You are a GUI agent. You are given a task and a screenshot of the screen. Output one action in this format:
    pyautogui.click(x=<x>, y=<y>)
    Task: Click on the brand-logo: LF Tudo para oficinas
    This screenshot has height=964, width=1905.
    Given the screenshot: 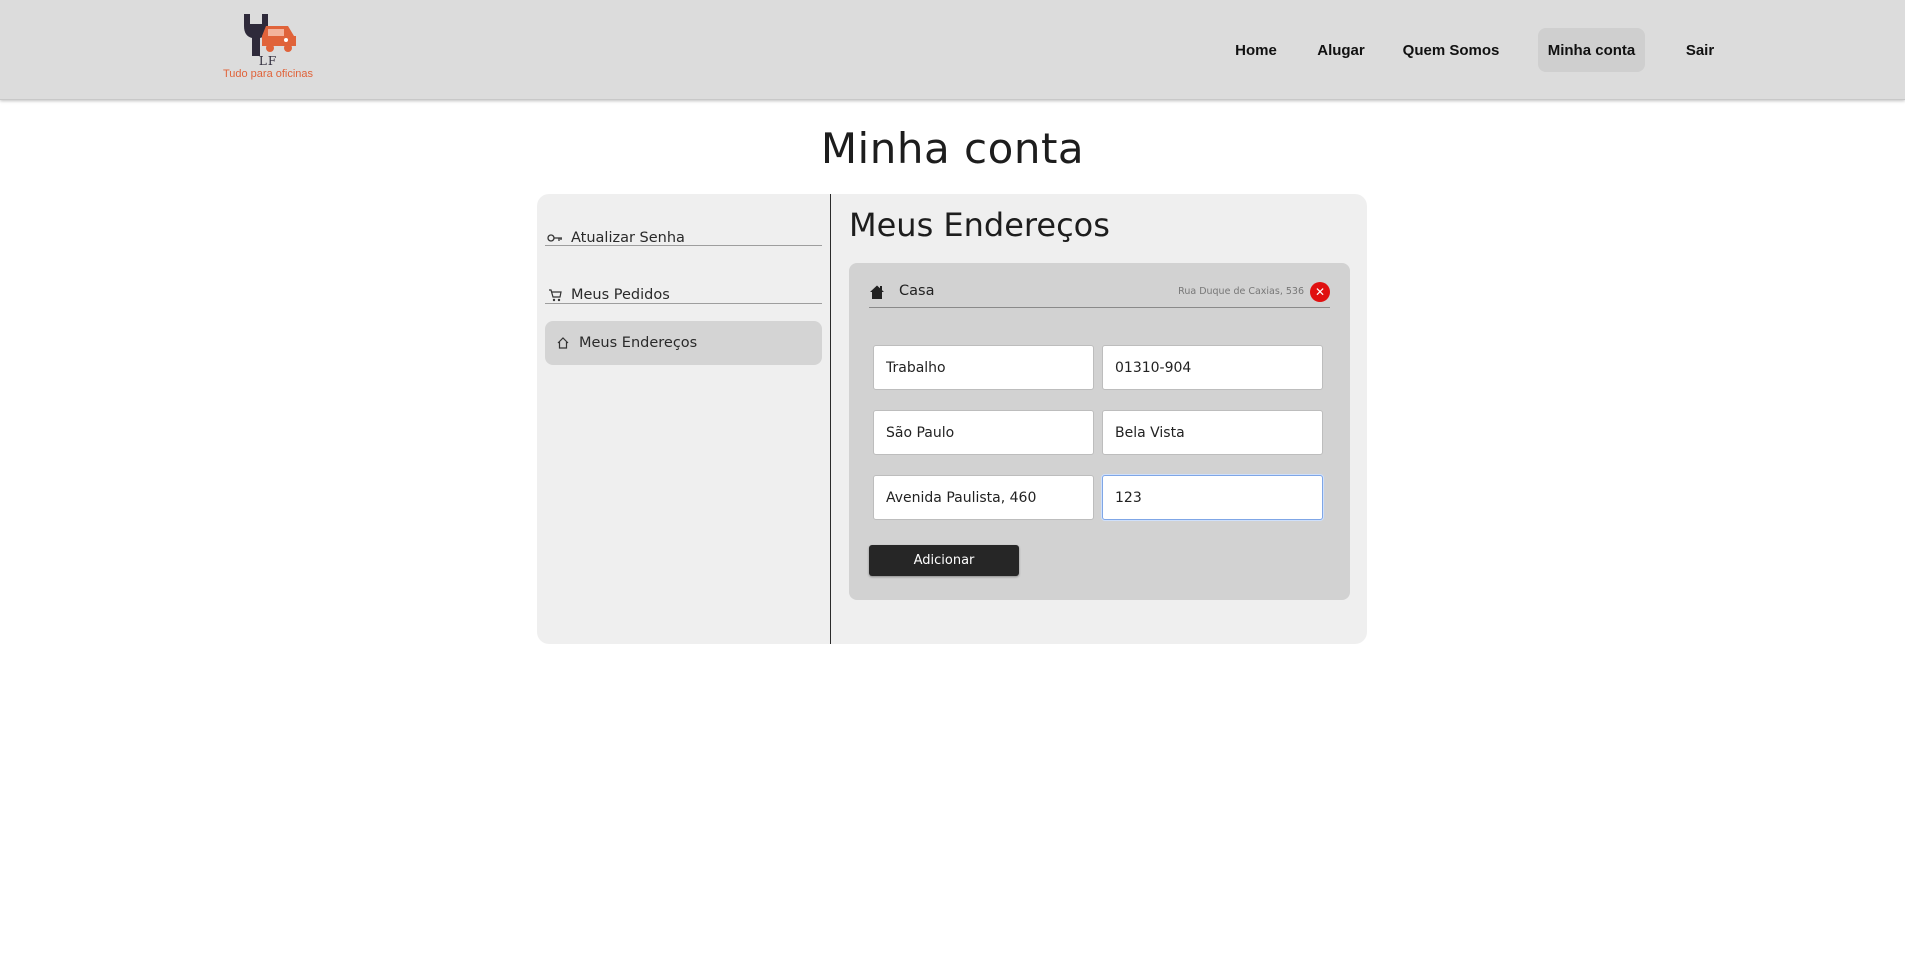 What is the action you would take?
    pyautogui.click(x=268, y=45)
    